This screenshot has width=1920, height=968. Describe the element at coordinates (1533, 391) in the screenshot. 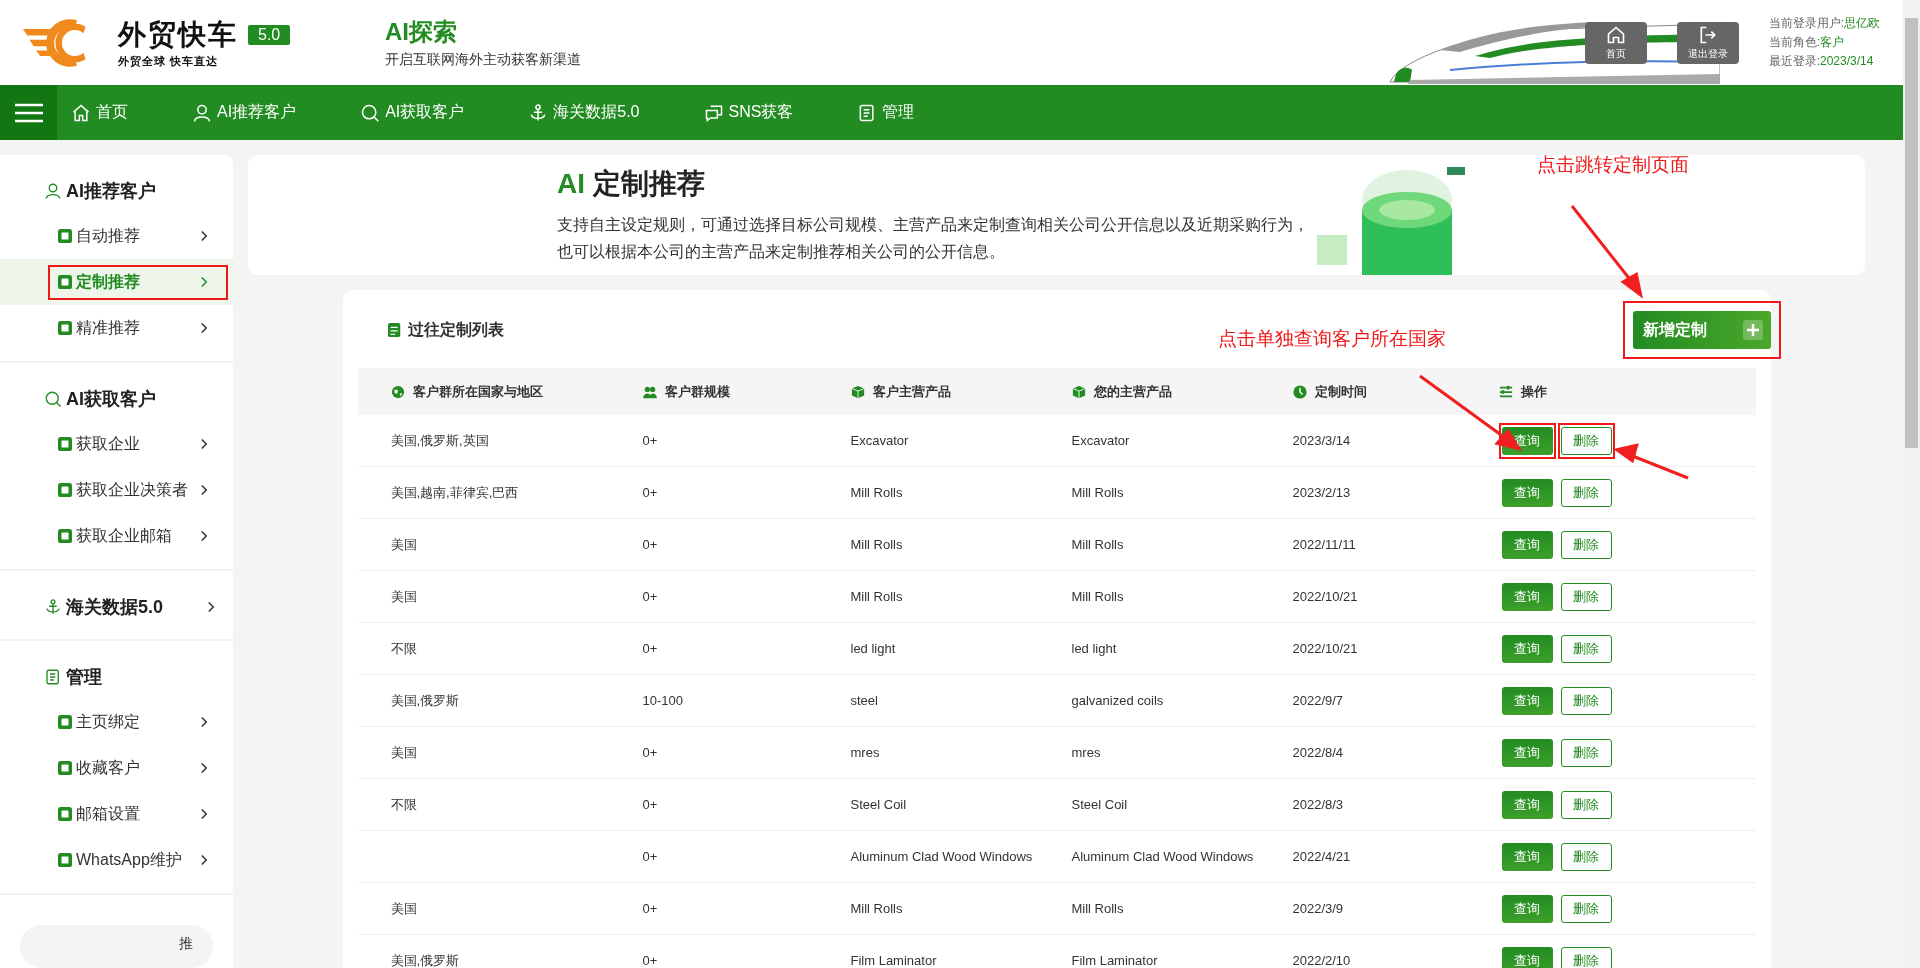

I see `column-header: 操作` at that location.